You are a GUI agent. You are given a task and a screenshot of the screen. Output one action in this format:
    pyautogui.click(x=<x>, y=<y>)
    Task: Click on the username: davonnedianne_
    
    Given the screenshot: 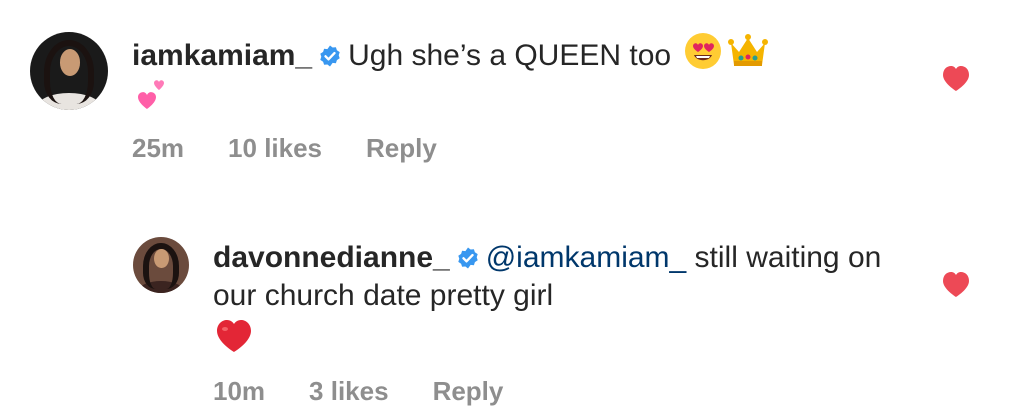 What is the action you would take?
    pyautogui.click(x=331, y=257)
    